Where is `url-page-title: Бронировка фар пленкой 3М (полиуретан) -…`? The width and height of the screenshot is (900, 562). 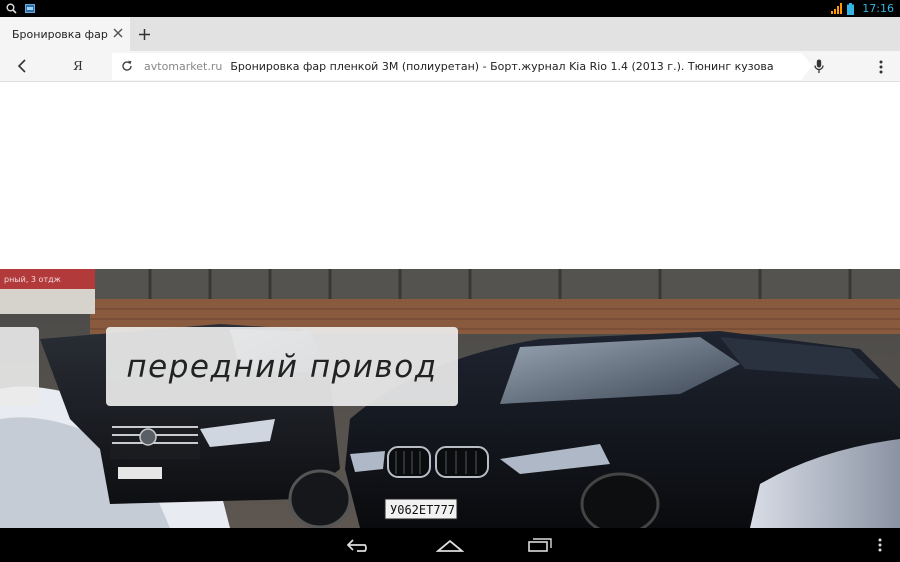
url-page-title: Бронировка фар пленкой 3М (полиуретан) -… is located at coordinates (502, 66).